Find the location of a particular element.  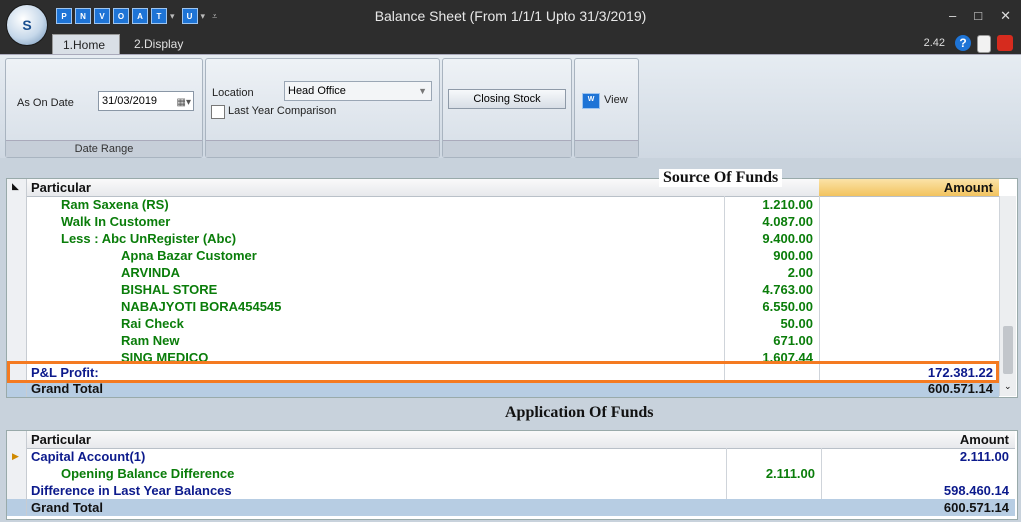

closing-stock-group-footer is located at coordinates (507, 148).